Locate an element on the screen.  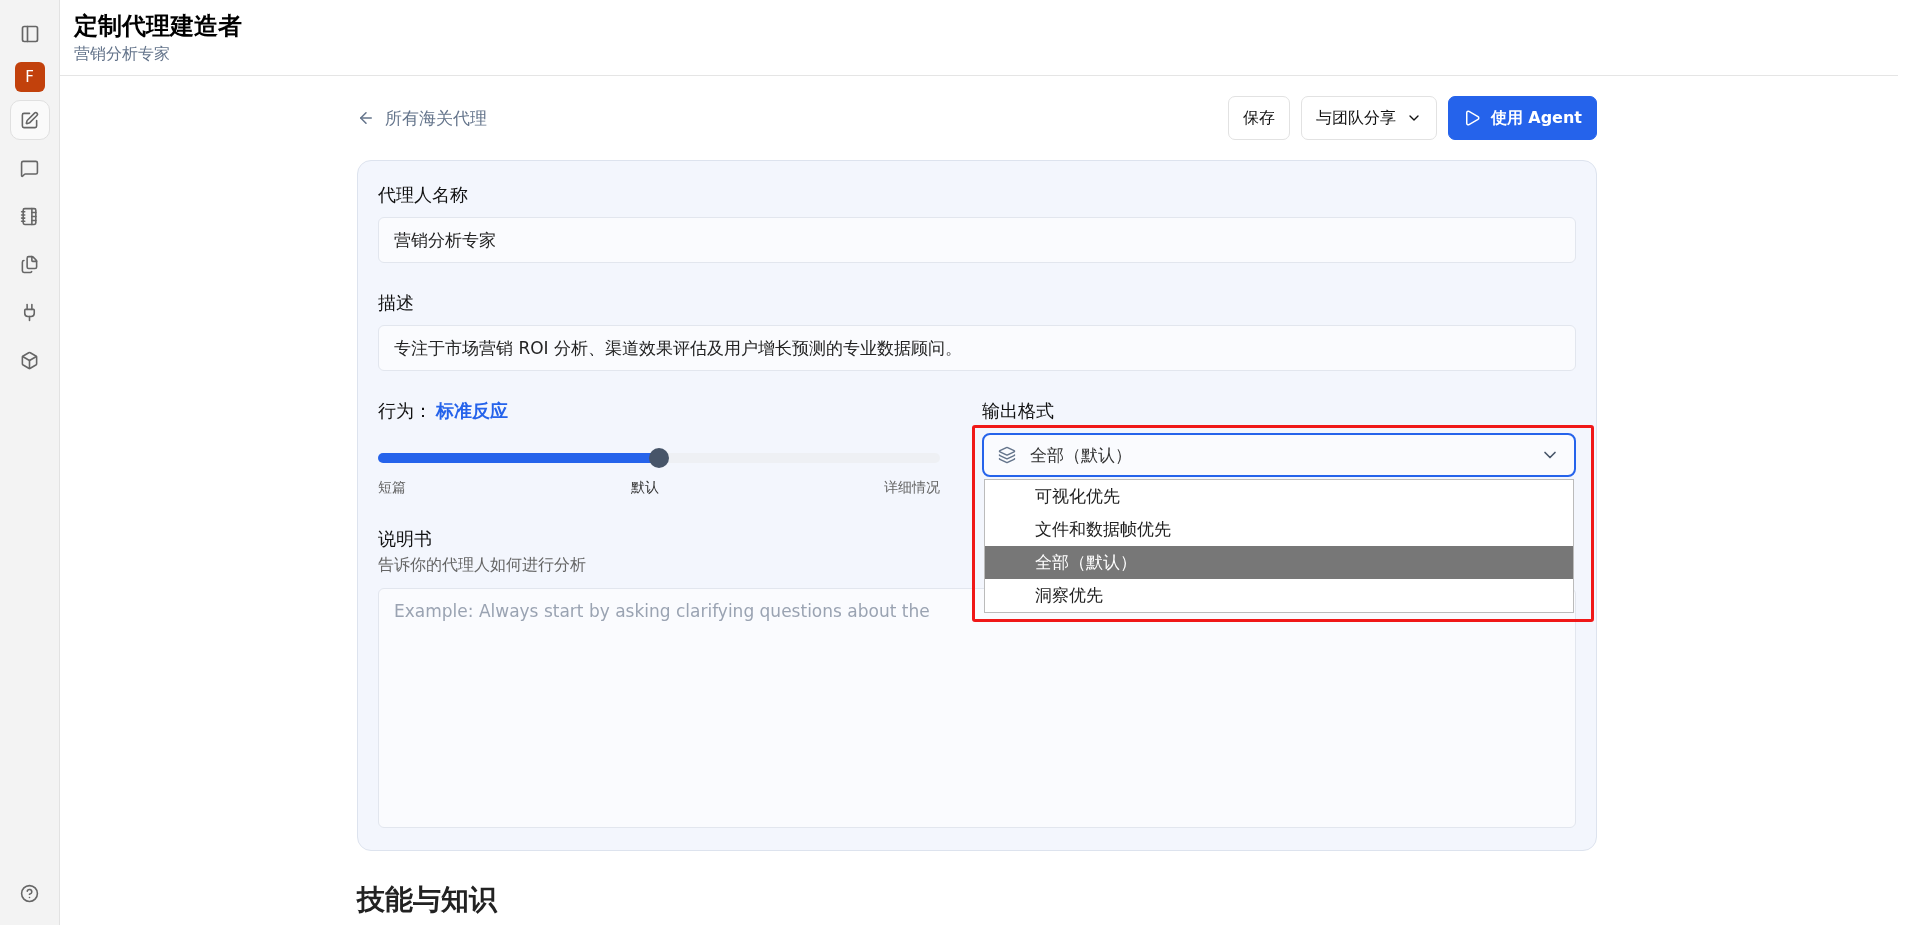
edit-icon is located at coordinates (29, 120).